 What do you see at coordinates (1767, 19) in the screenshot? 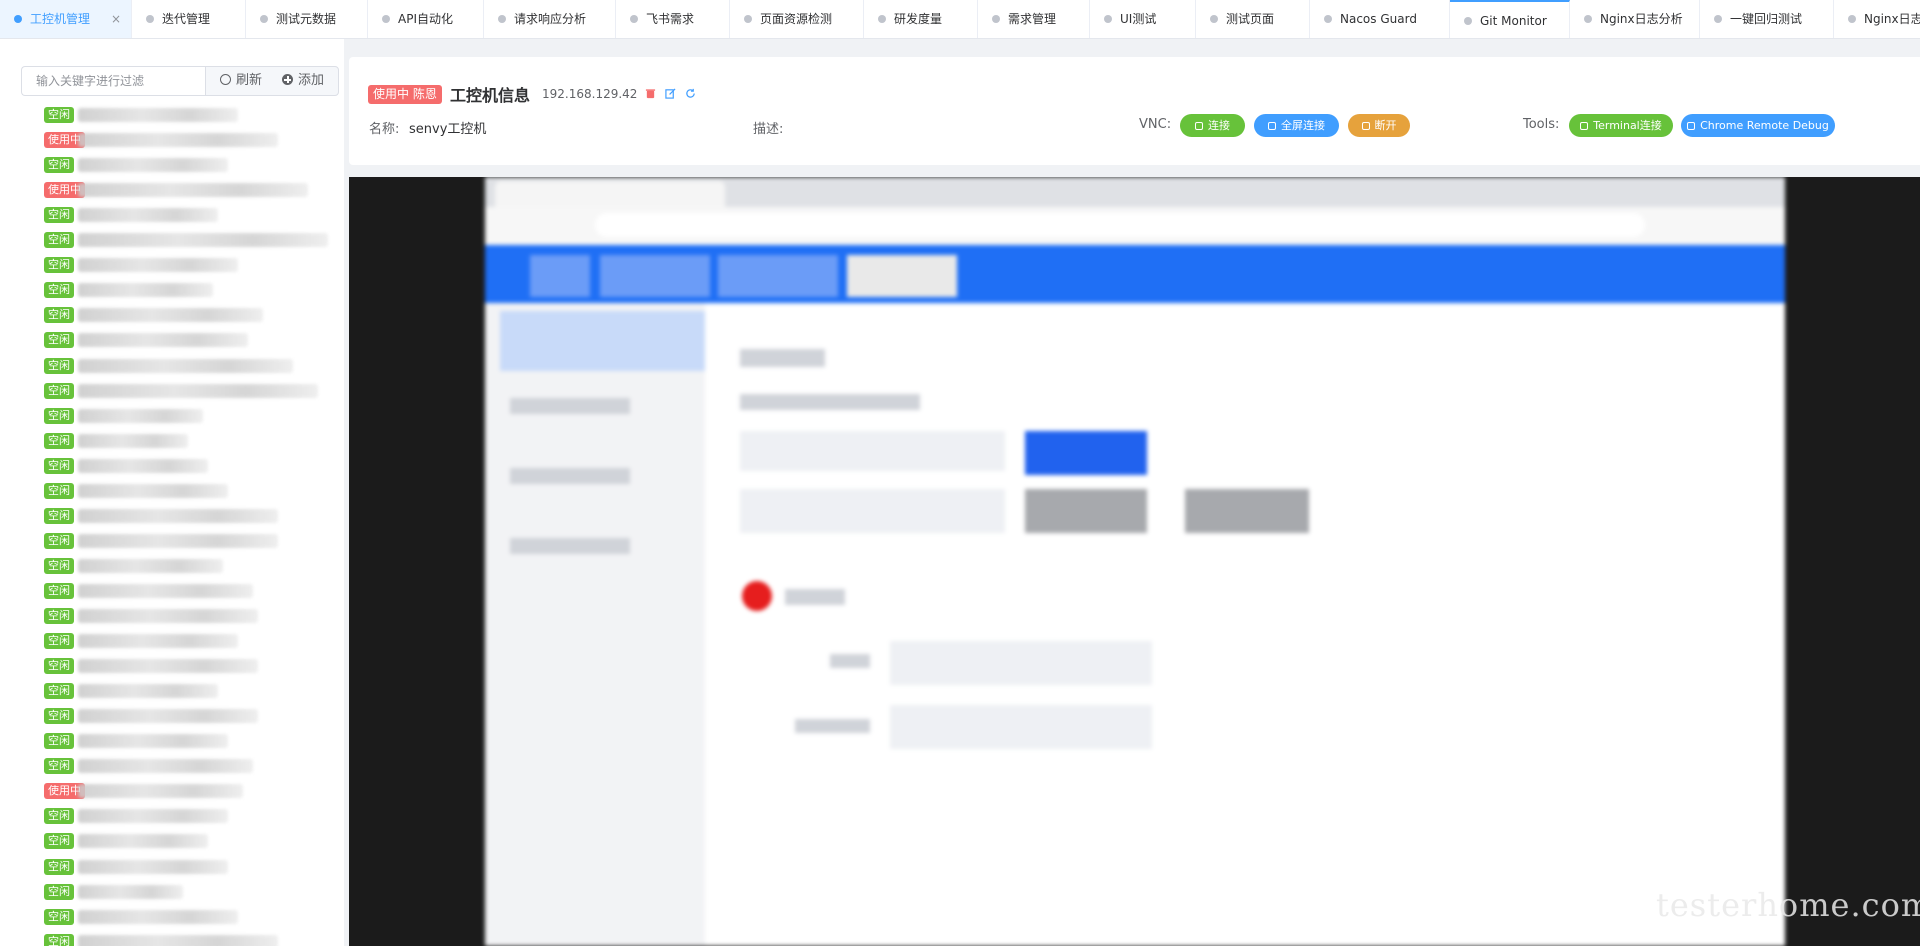
I see `tab-regression: 一键回归测试` at bounding box center [1767, 19].